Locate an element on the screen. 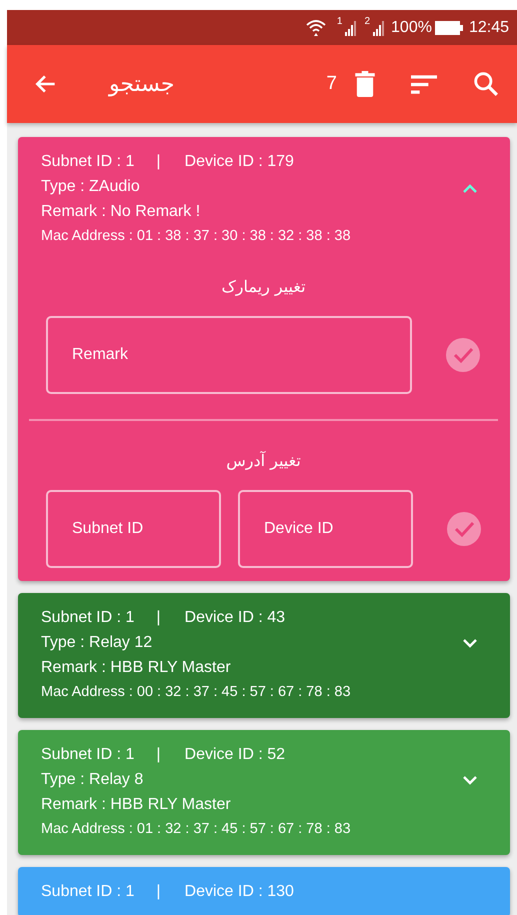 The width and height of the screenshot is (517, 915). sim-label: 2 is located at coordinates (367, 21).